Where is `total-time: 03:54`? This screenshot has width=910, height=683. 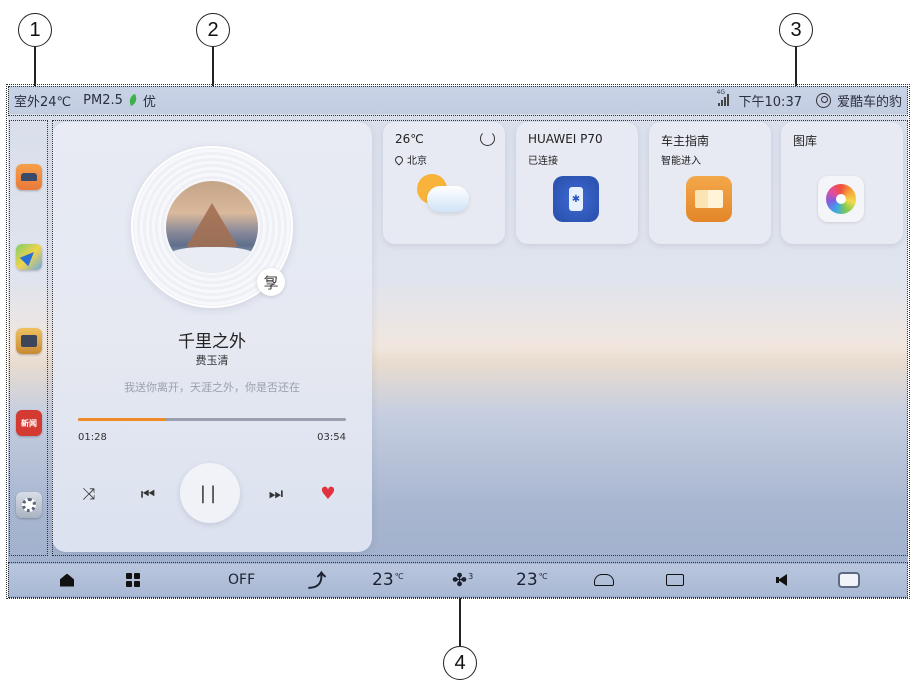 total-time: 03:54 is located at coordinates (331, 437).